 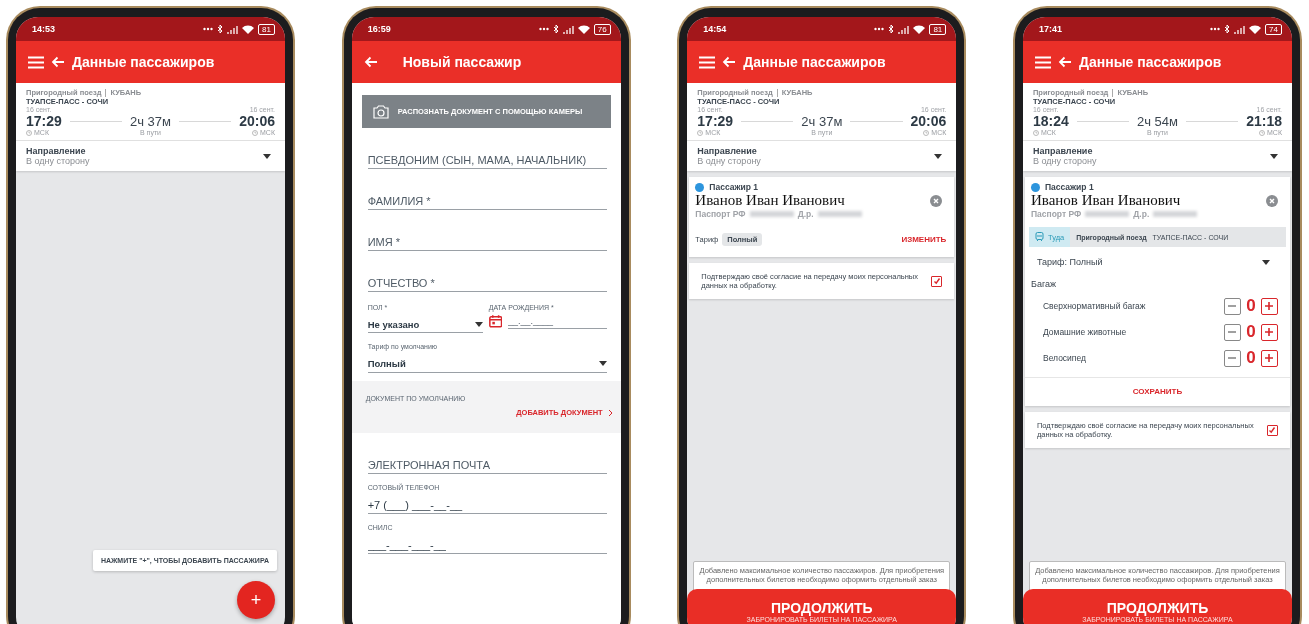 What do you see at coordinates (487, 201) in the screenshot?
I see `text-field: ФАМИЛИЯ *` at bounding box center [487, 201].